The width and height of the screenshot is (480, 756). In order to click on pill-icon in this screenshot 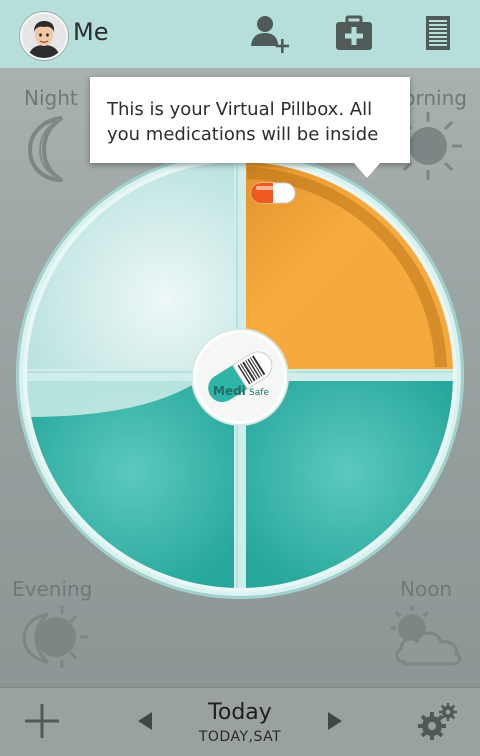, I will do `click(273, 193)`.